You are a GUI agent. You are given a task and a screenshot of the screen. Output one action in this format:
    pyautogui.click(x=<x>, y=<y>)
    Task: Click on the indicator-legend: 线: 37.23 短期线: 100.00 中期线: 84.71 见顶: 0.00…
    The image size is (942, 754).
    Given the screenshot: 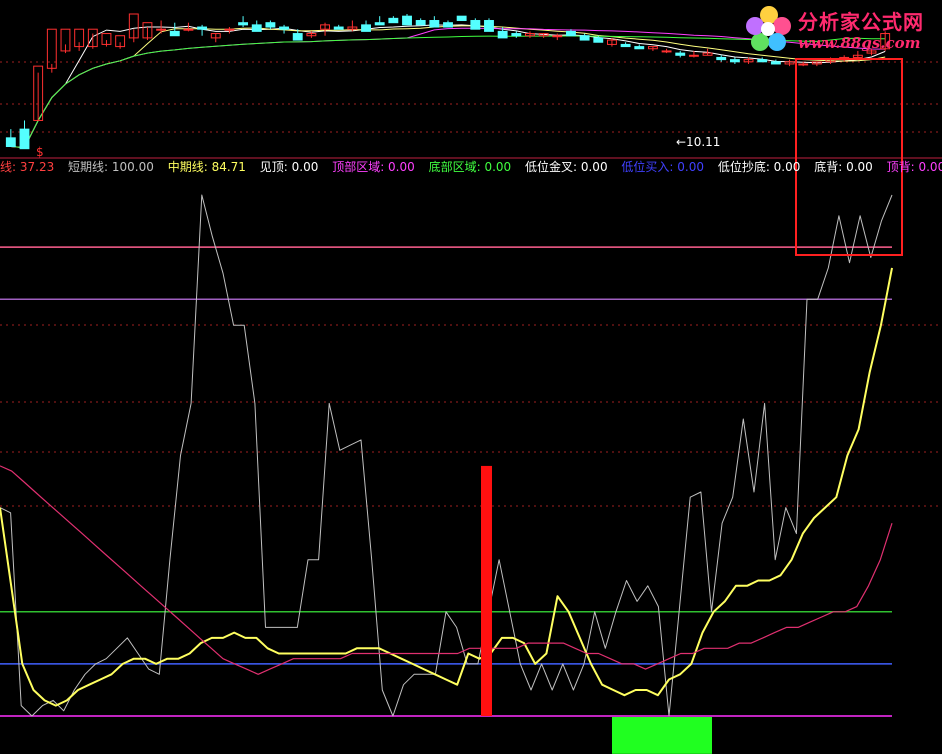 What is the action you would take?
    pyautogui.click(x=471, y=167)
    